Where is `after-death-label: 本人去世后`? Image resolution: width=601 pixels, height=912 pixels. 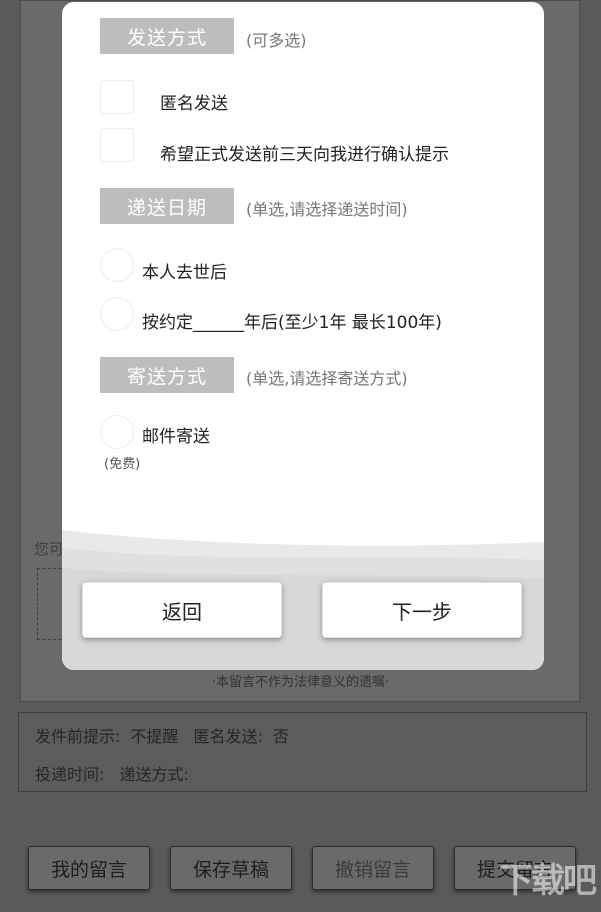 after-death-label: 本人去世后 is located at coordinates (184, 273).